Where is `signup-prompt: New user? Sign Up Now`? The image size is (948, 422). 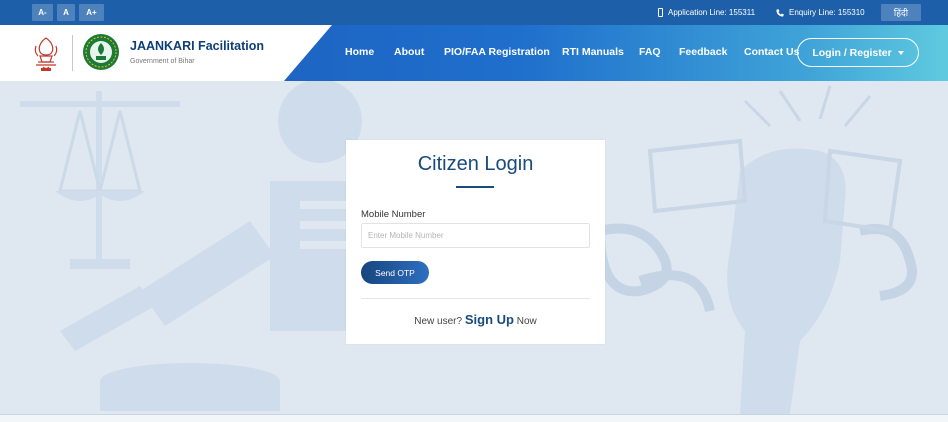
signup-prompt: New user? Sign Up Now is located at coordinates (475, 319).